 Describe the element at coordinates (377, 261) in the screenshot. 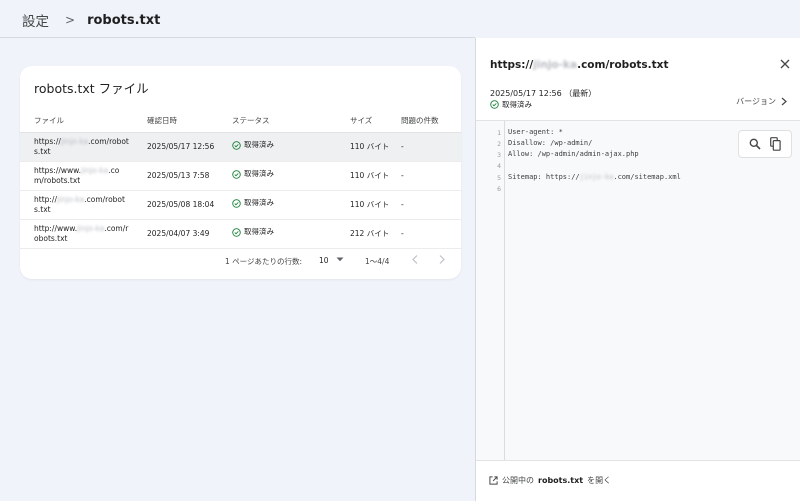

I see `page-range: 1～4/4` at that location.